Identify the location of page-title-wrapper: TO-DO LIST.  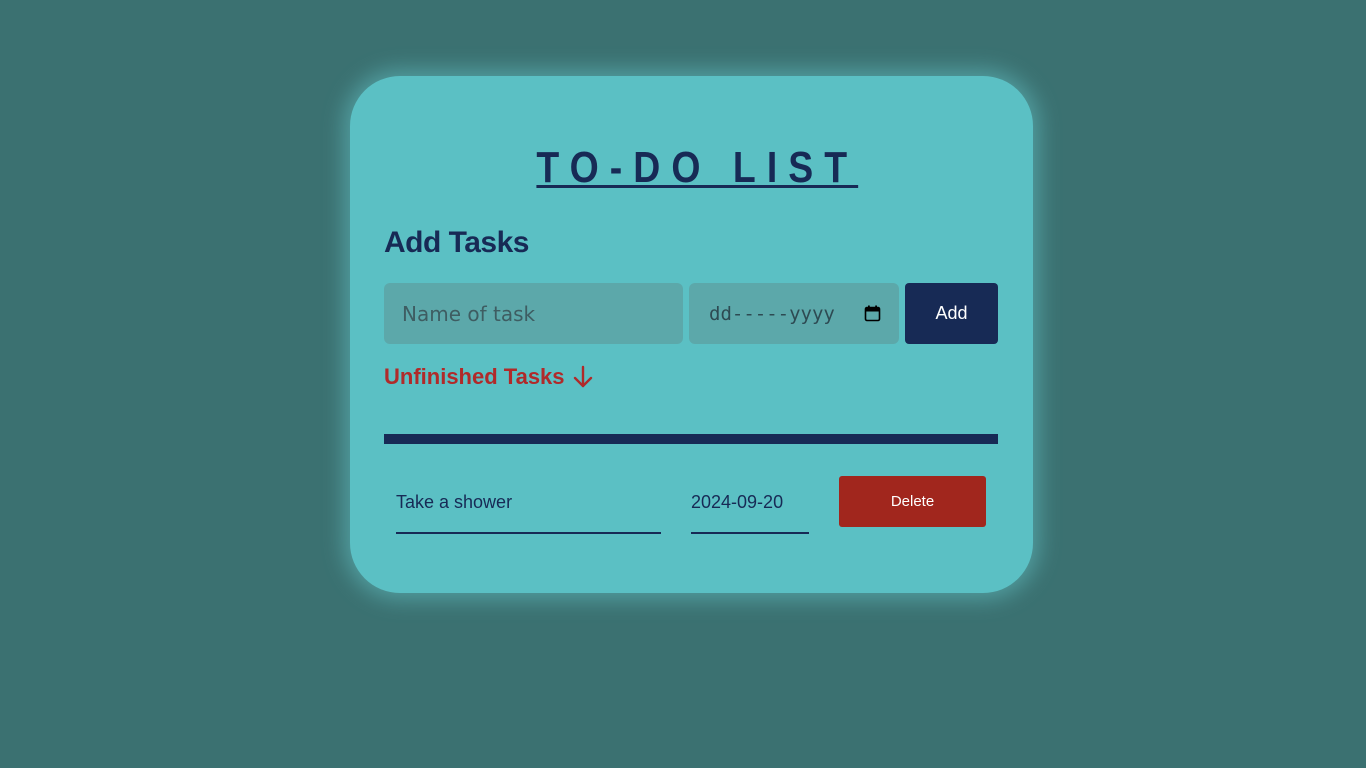
(691, 168).